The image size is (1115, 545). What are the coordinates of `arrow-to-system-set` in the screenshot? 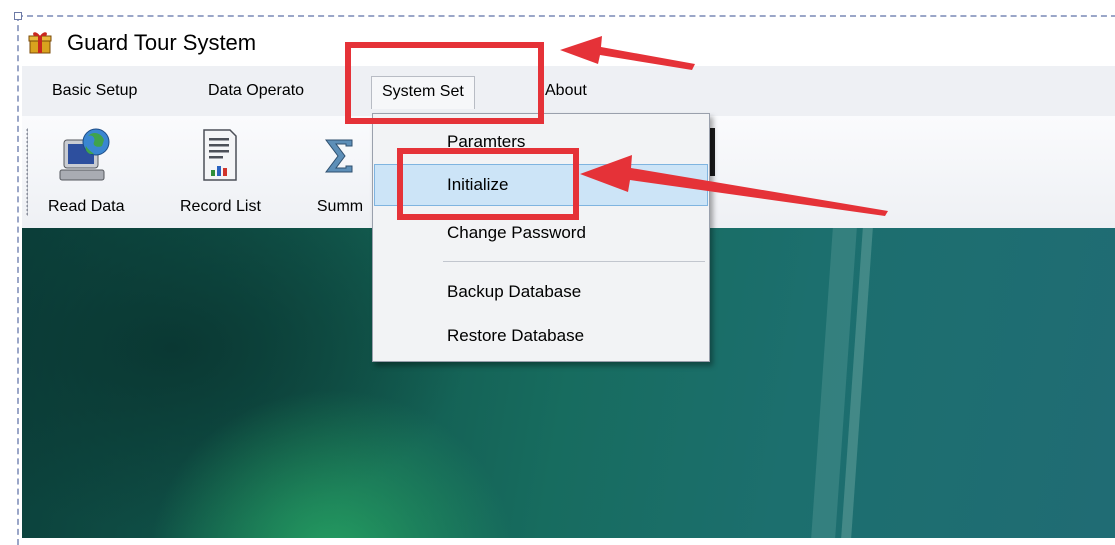 It's located at (627, 53).